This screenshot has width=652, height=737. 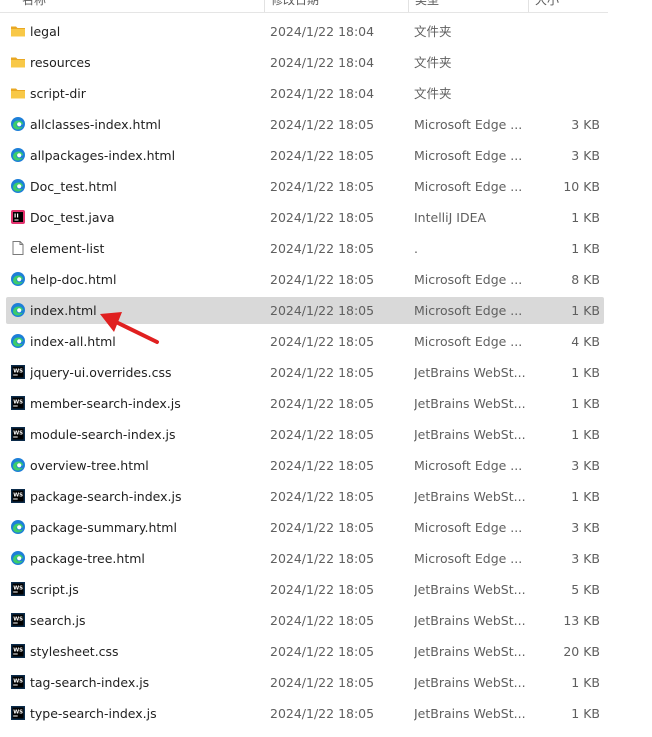 What do you see at coordinates (581, 186) in the screenshot?
I see `file-size: 10 KB` at bounding box center [581, 186].